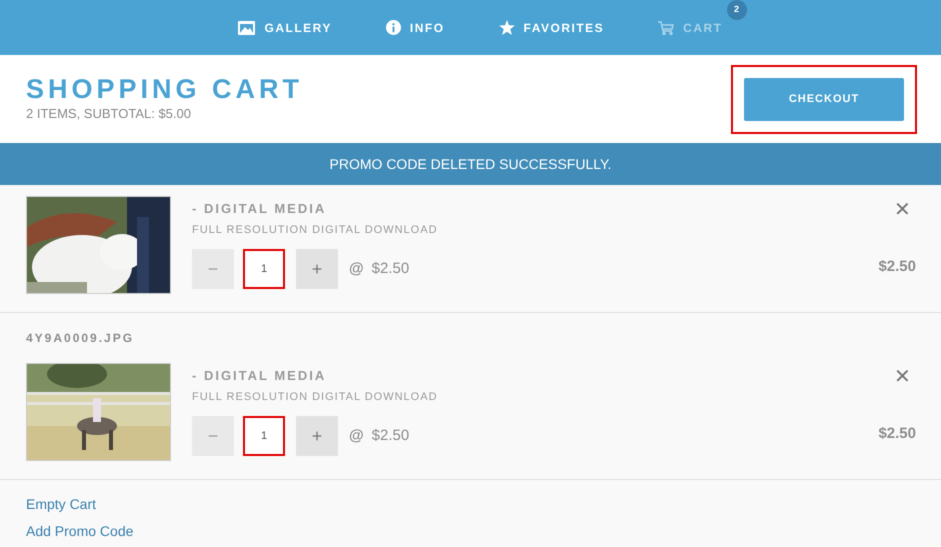  What do you see at coordinates (109, 114) in the screenshot?
I see `cart-summary: 2 ITEMS, SUBTOTAL: $5.00` at bounding box center [109, 114].